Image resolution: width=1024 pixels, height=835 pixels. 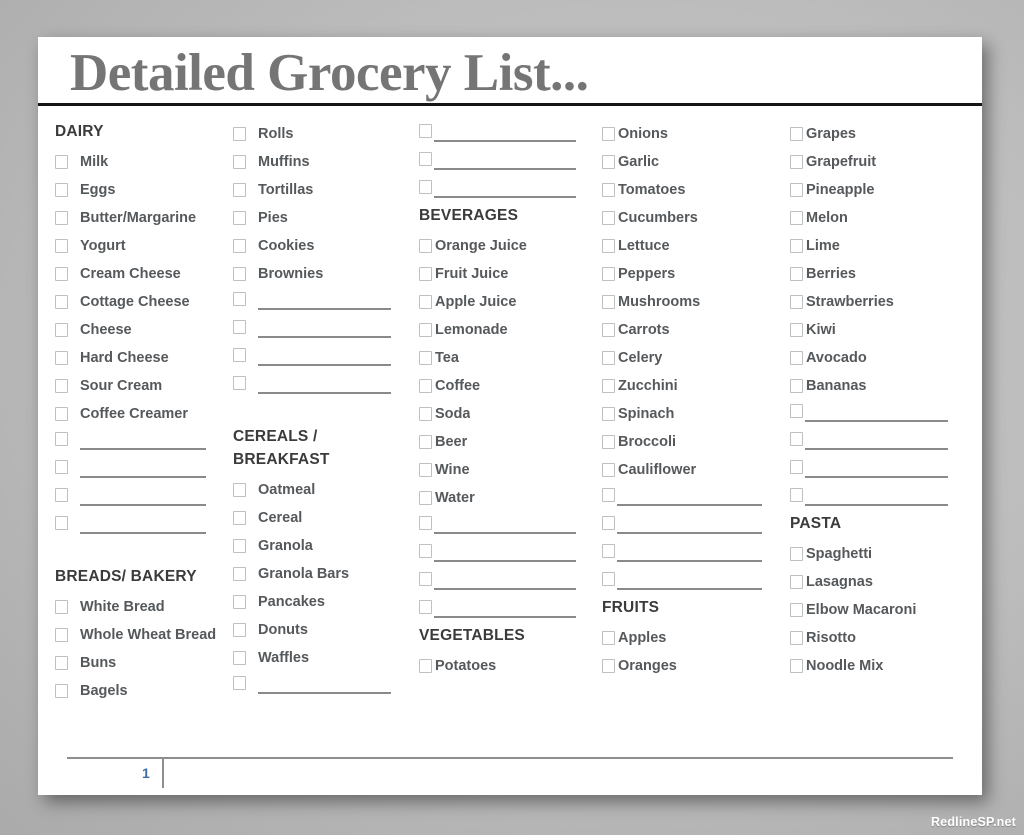 I want to click on checklist-item: Apple Juice, so click(x=508, y=302).